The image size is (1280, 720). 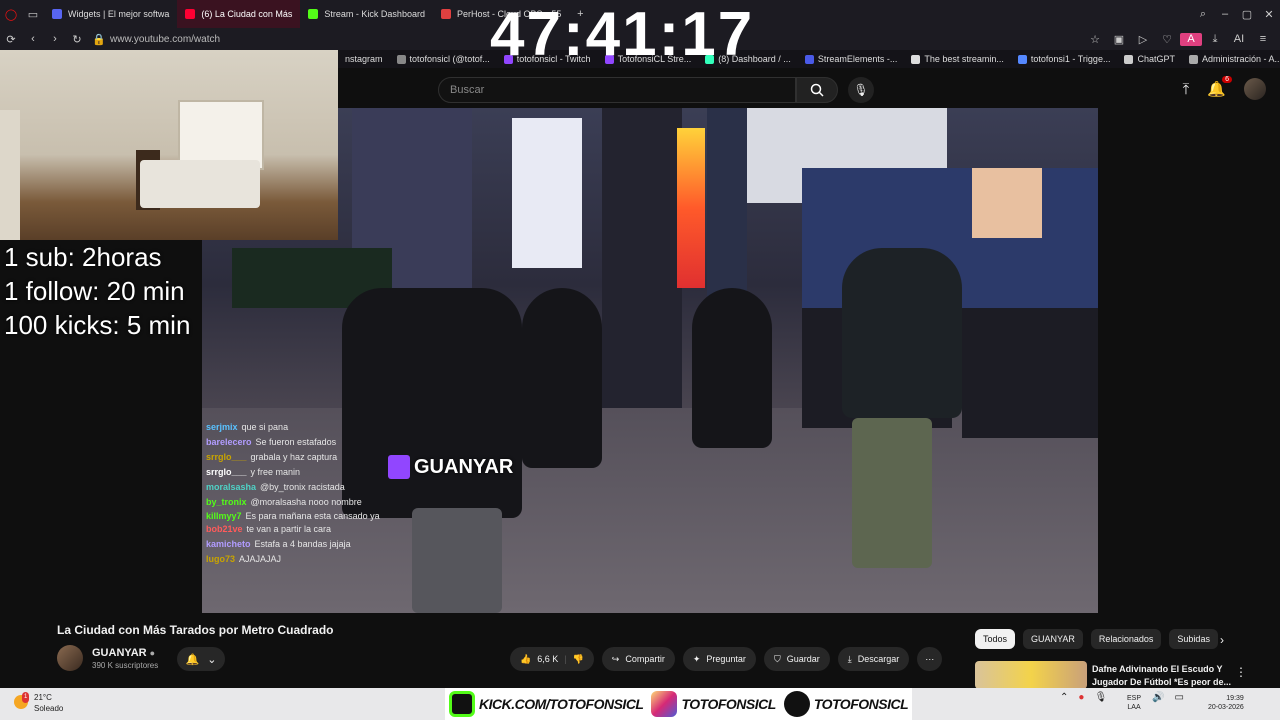 What do you see at coordinates (1031, 675) in the screenshot?
I see `recommended-thumbnail` at bounding box center [1031, 675].